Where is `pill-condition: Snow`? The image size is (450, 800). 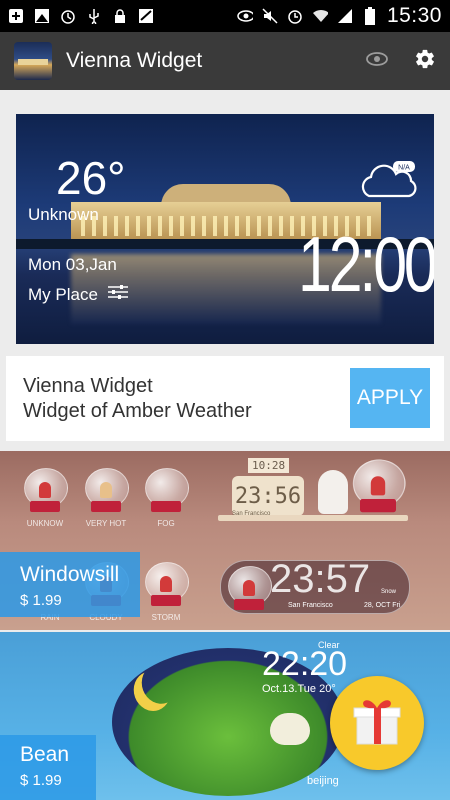
pill-condition: Snow is located at coordinates (389, 592).